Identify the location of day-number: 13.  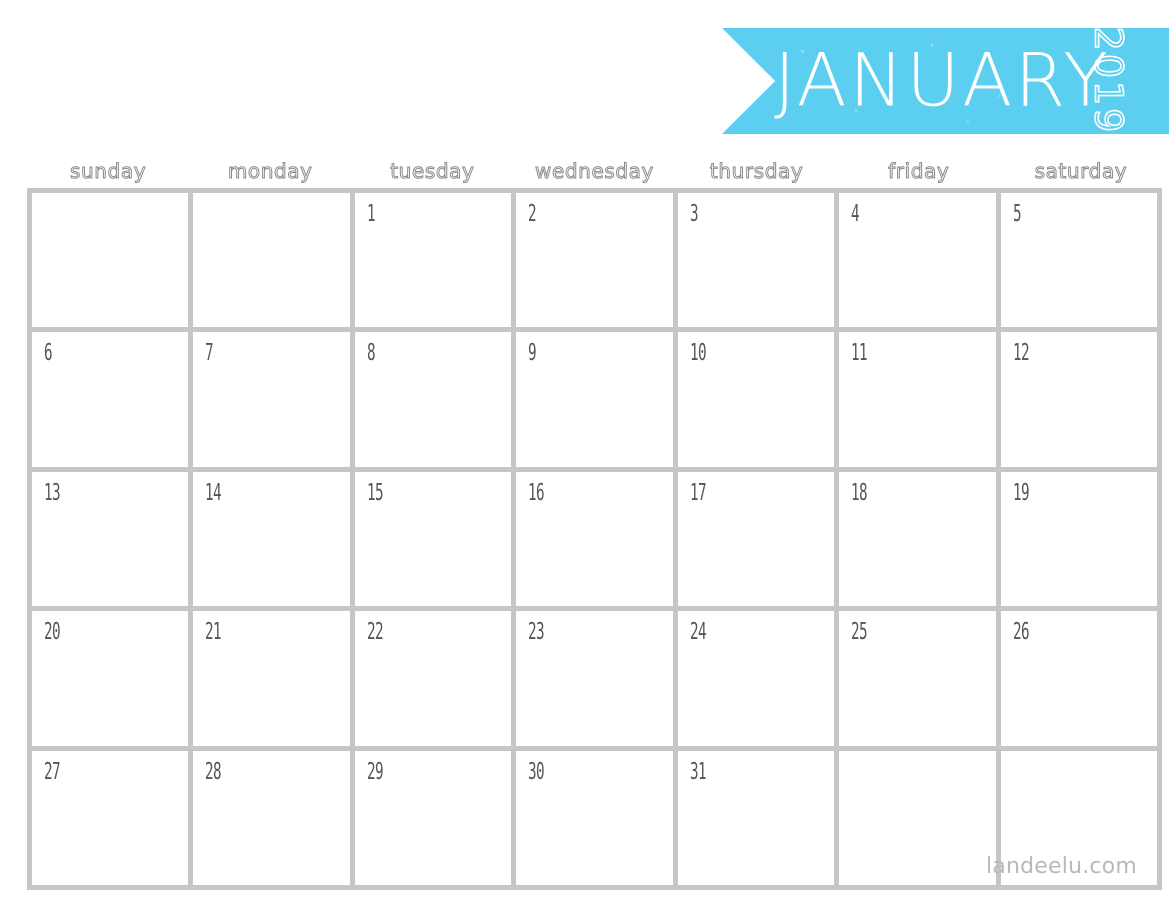
(52, 492).